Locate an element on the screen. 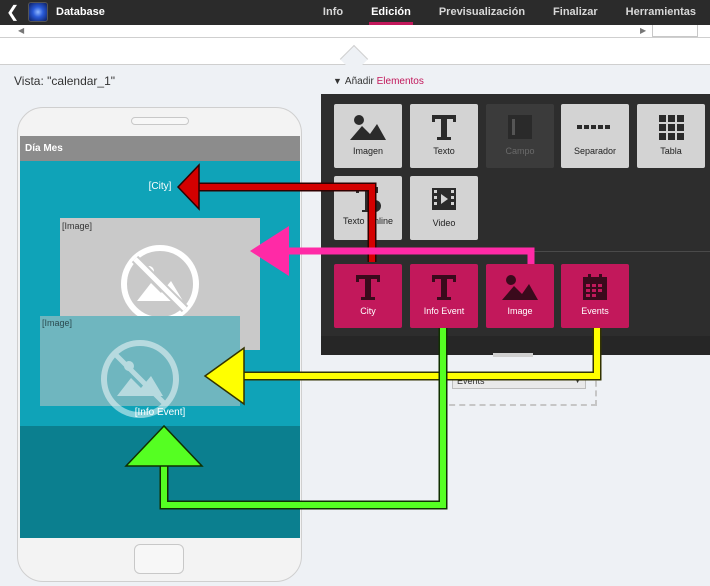 This screenshot has height=586, width=710. info-event-arrow is located at coordinates (286, 419).